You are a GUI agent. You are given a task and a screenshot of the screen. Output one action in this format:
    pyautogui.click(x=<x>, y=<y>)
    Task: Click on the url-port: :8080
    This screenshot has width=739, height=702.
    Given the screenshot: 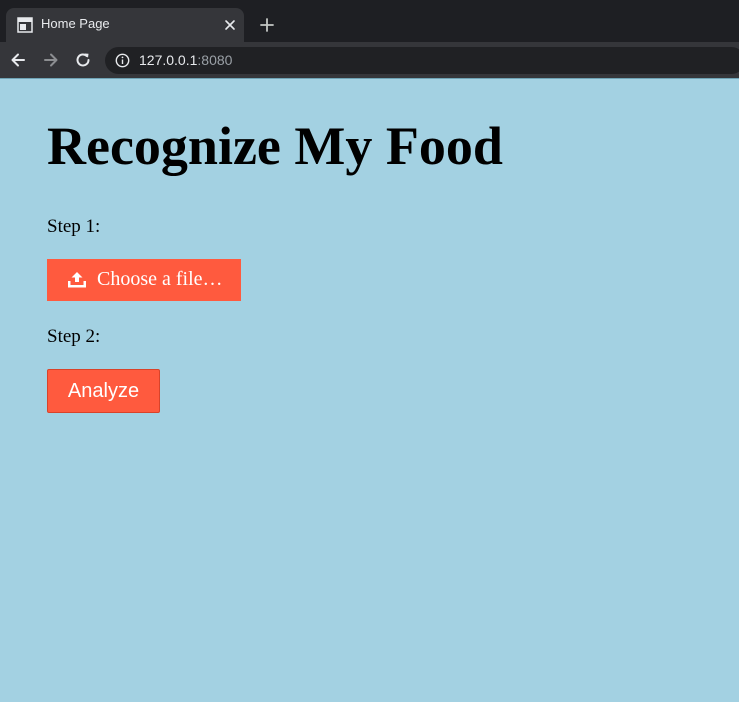 What is the action you would take?
    pyautogui.click(x=215, y=60)
    